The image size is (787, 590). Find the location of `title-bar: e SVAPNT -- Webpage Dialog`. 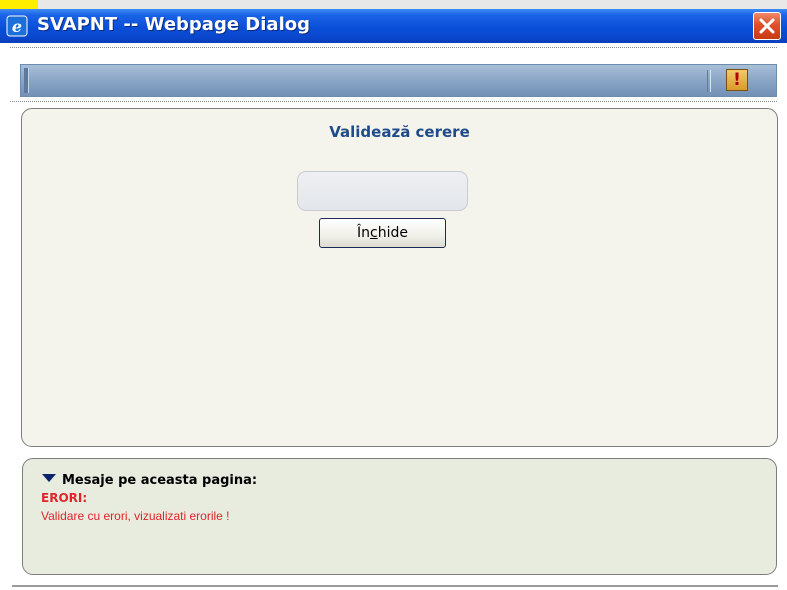

title-bar: e SVAPNT -- Webpage Dialog is located at coordinates (393, 26).